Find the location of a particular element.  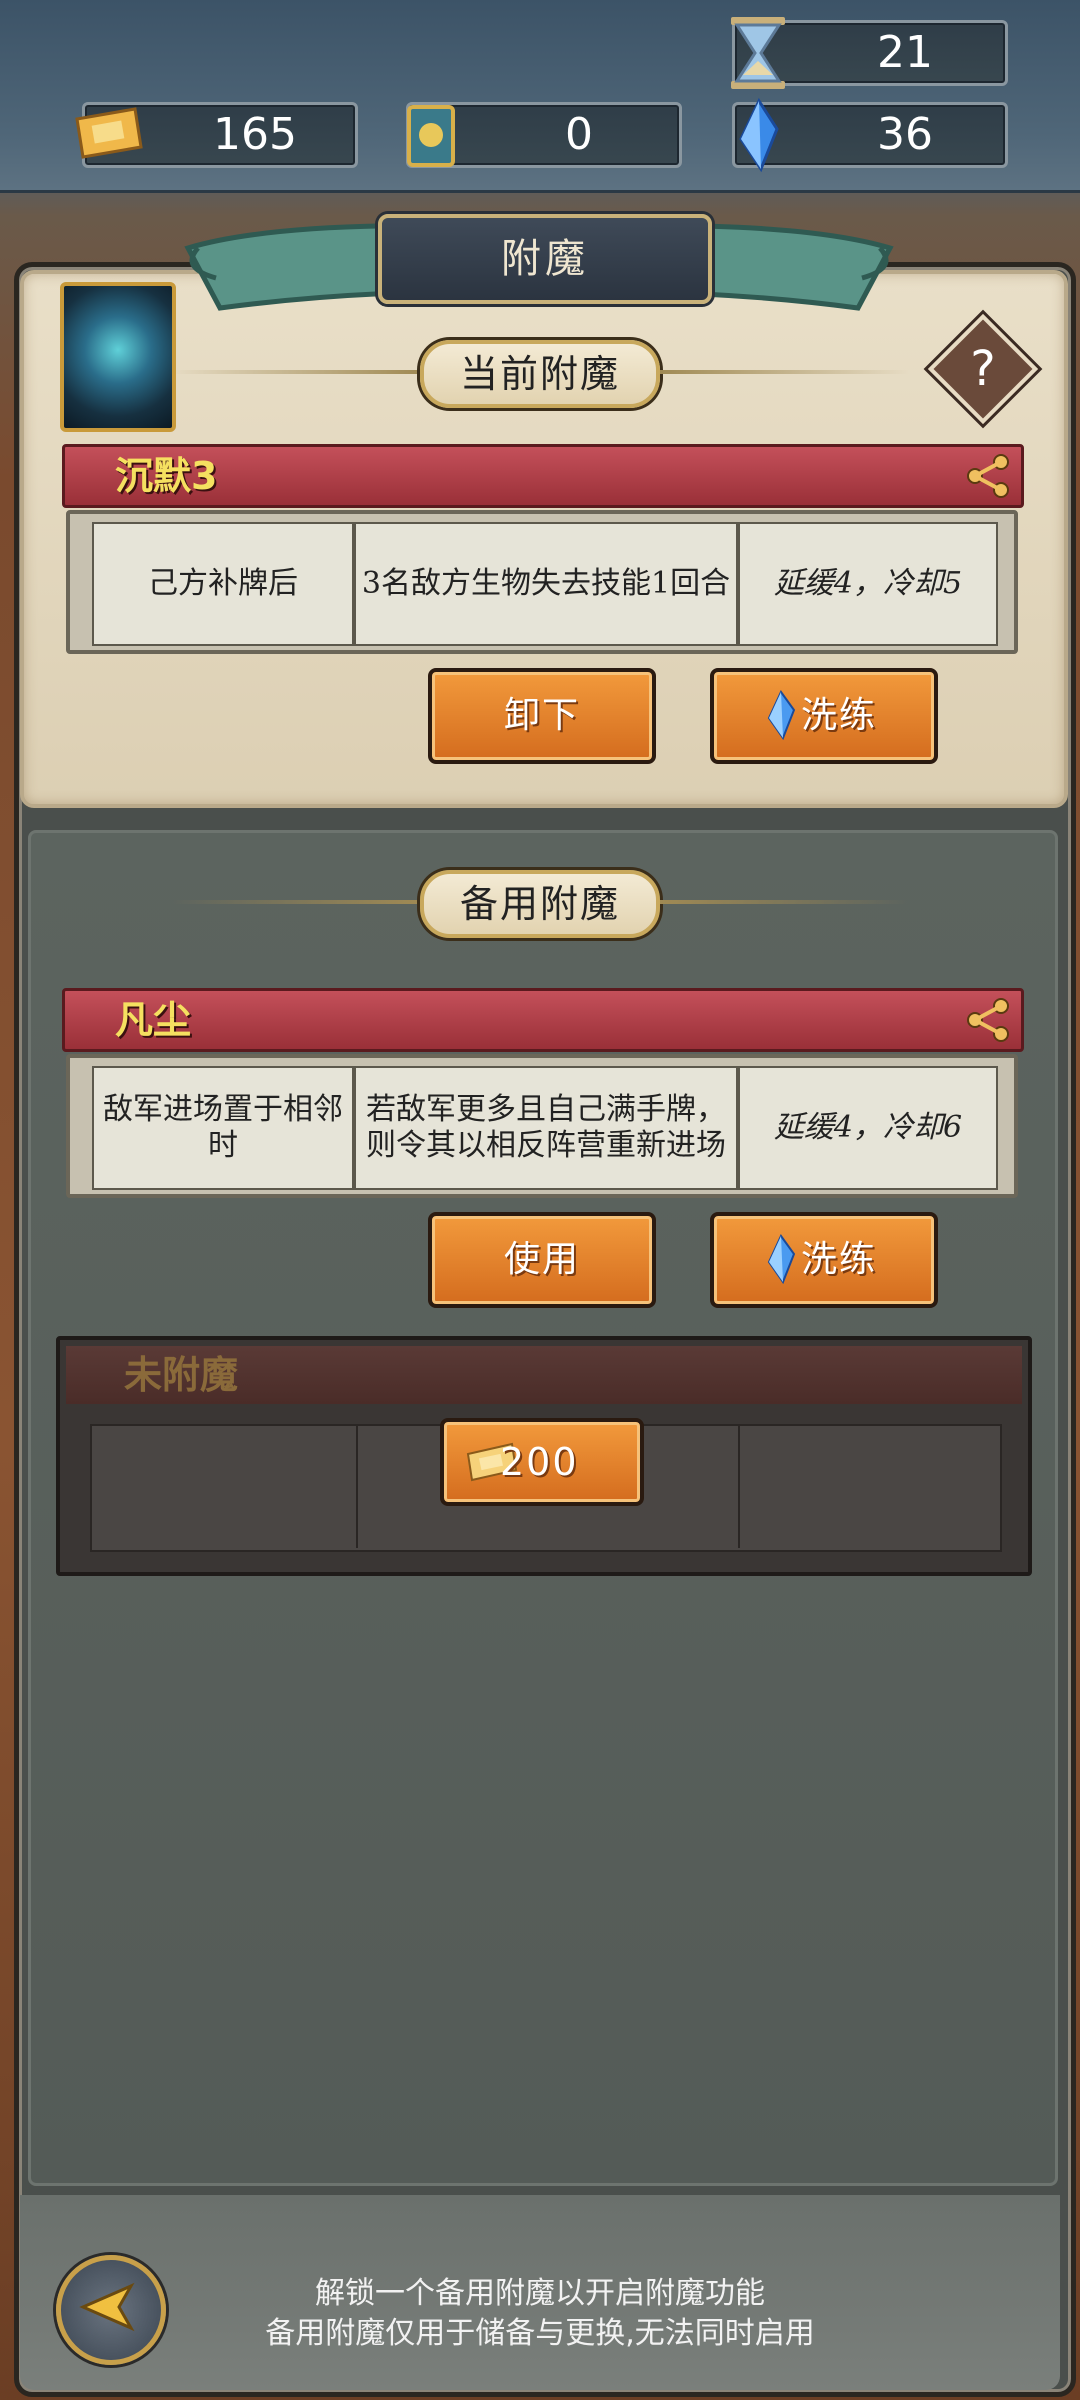

ticket-value: 165 is located at coordinates (255, 134).